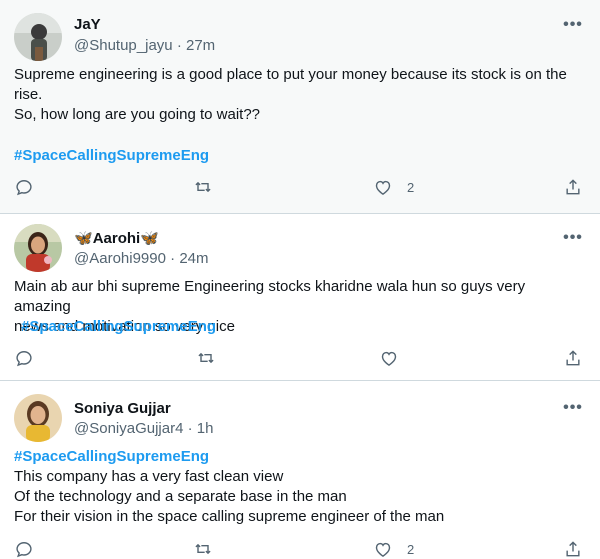 This screenshot has height=559, width=600. I want to click on handle: @Shutup_jayu, so click(123, 45).